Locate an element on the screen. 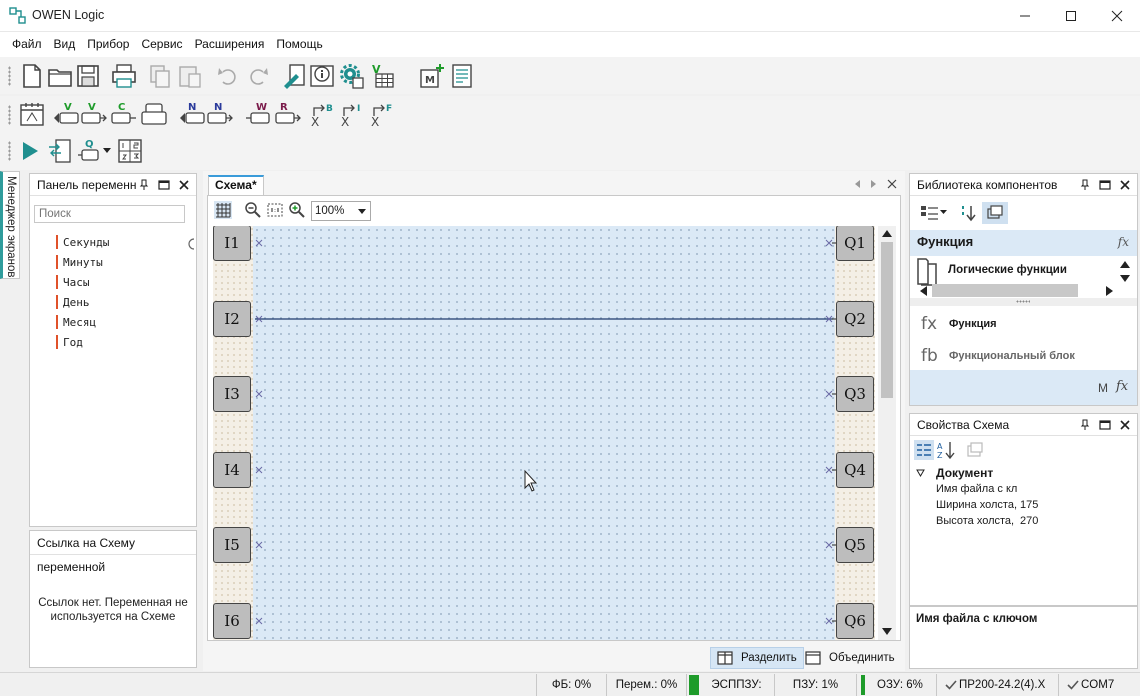 The image size is (1140, 696). window-mode-icon is located at coordinates (164, 185).